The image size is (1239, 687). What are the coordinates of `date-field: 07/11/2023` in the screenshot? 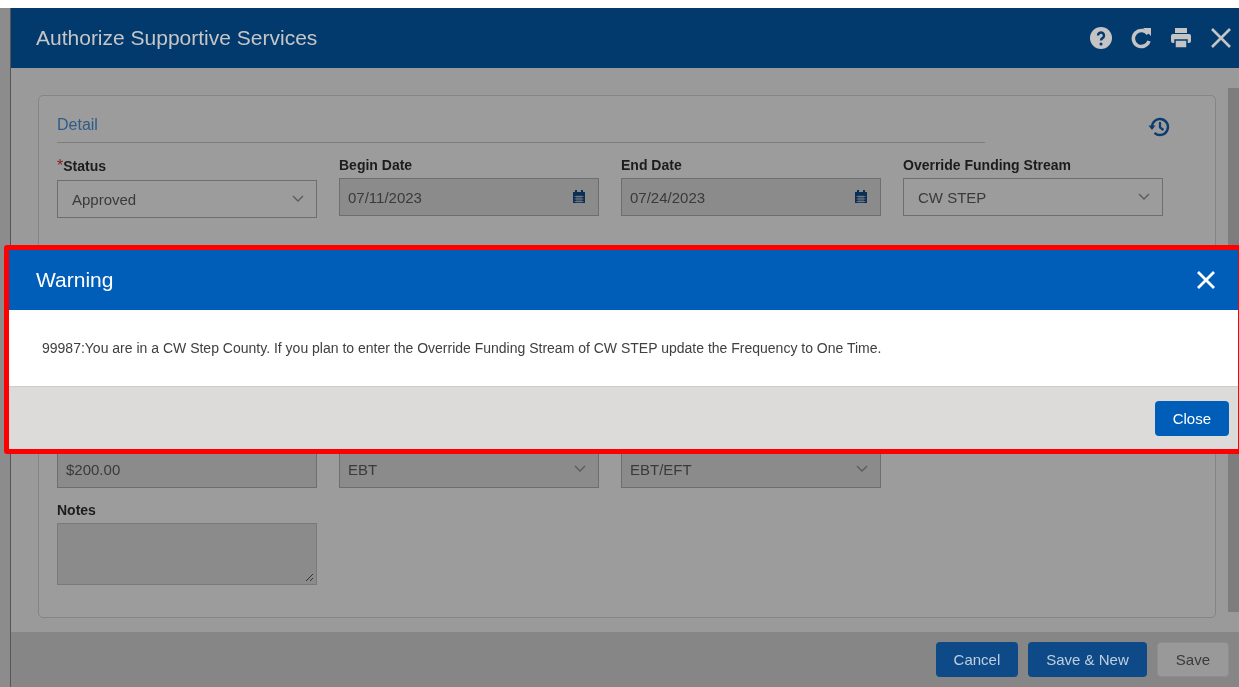 It's located at (469, 197).